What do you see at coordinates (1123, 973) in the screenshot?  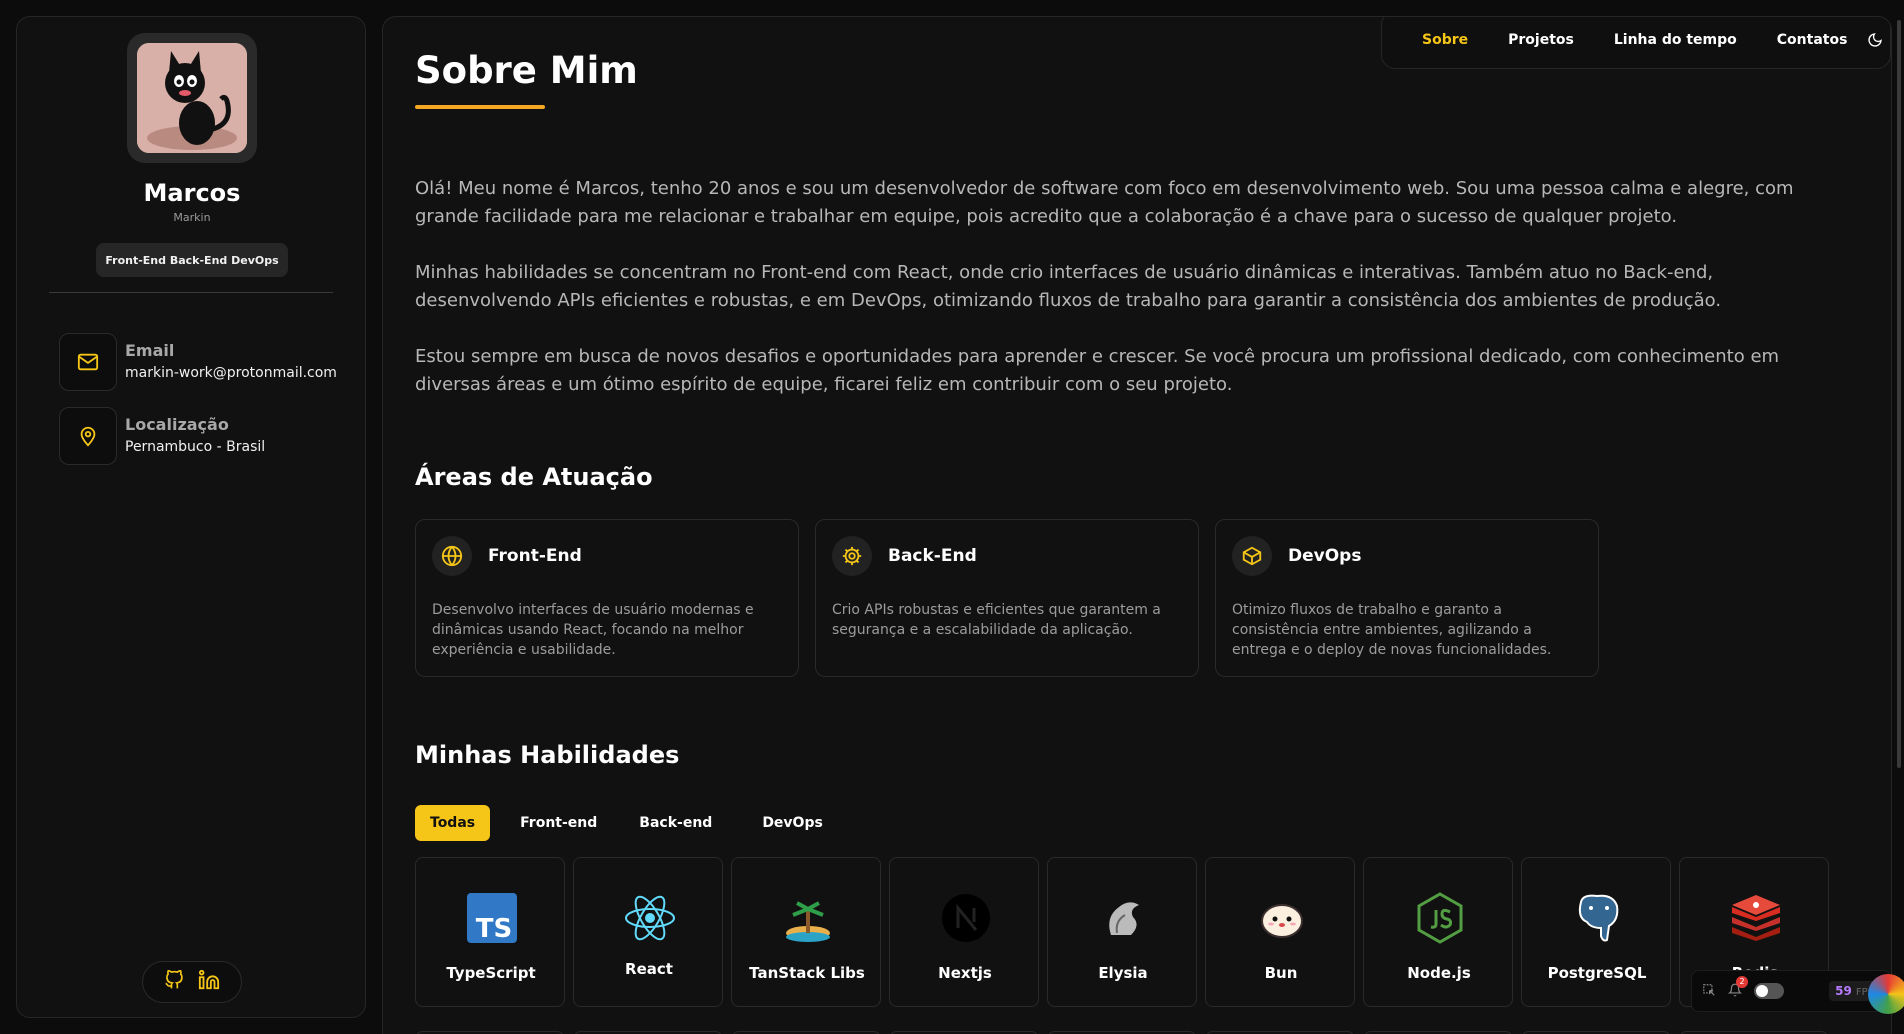 I see `skill-label: Elysia` at bounding box center [1123, 973].